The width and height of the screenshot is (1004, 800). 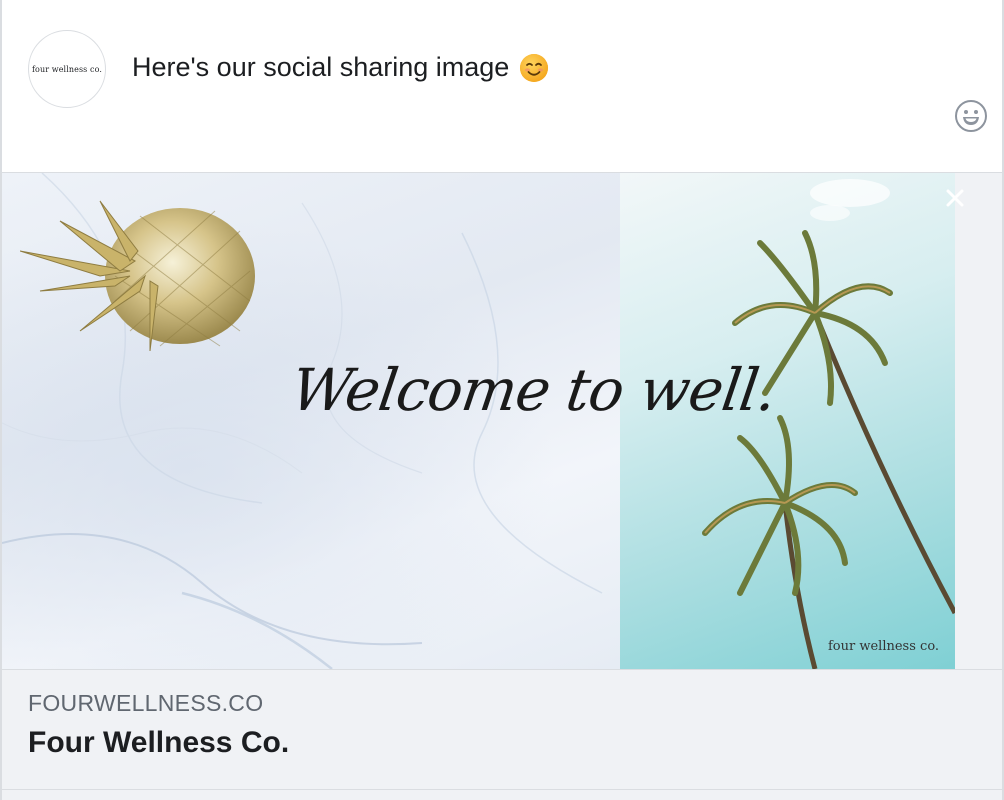 What do you see at coordinates (159, 742) in the screenshot?
I see `link-title: Four Wellness Co.` at bounding box center [159, 742].